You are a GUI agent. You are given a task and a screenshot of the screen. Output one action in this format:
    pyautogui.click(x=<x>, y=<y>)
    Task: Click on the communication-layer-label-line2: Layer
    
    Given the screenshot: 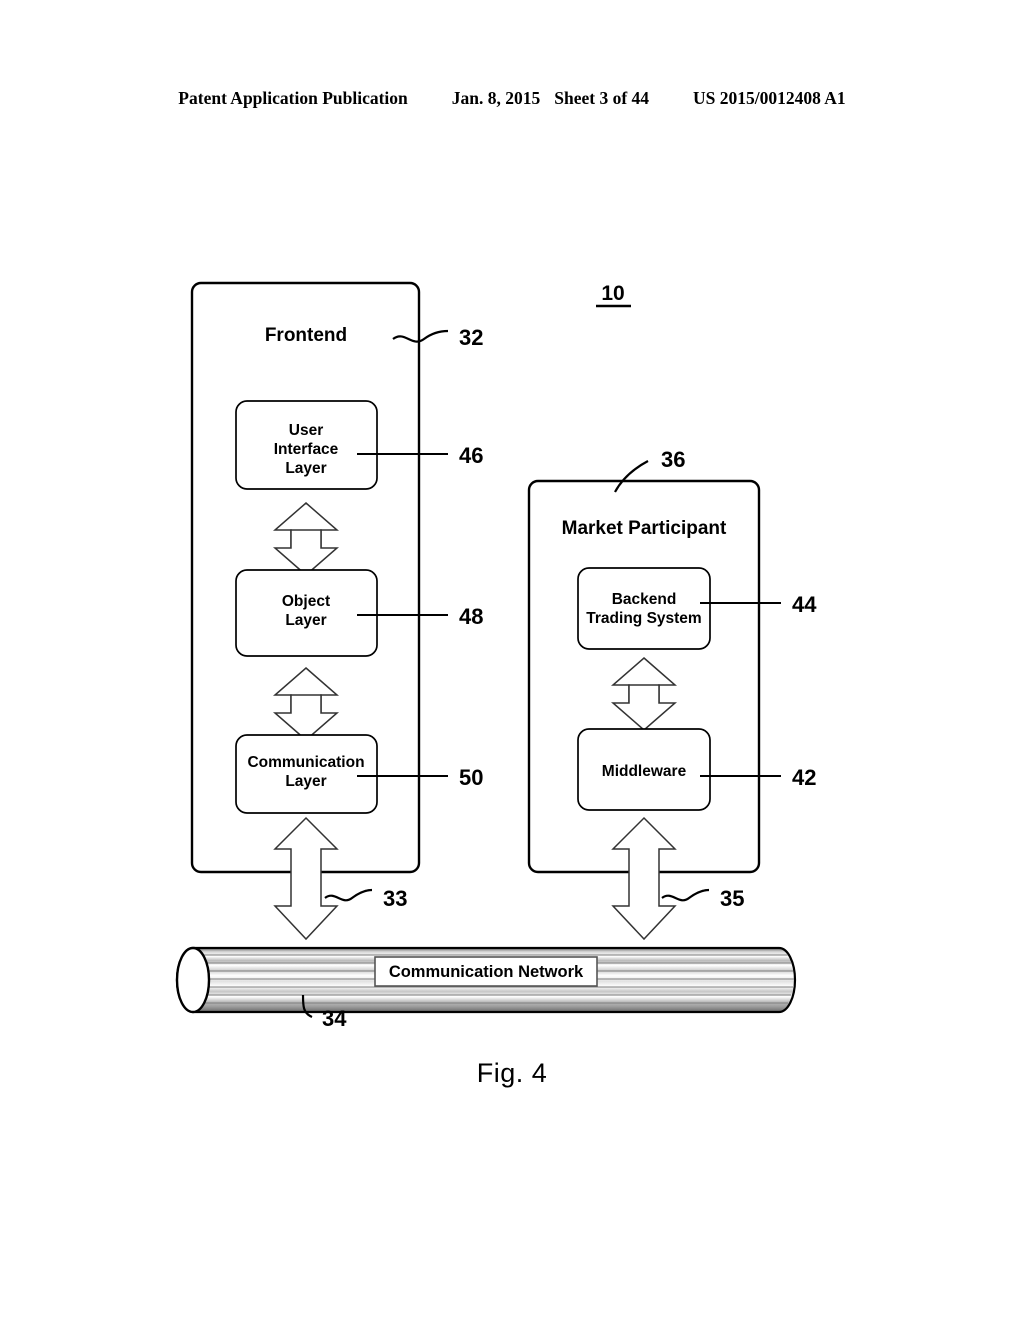 What is the action you would take?
    pyautogui.click(x=305, y=781)
    